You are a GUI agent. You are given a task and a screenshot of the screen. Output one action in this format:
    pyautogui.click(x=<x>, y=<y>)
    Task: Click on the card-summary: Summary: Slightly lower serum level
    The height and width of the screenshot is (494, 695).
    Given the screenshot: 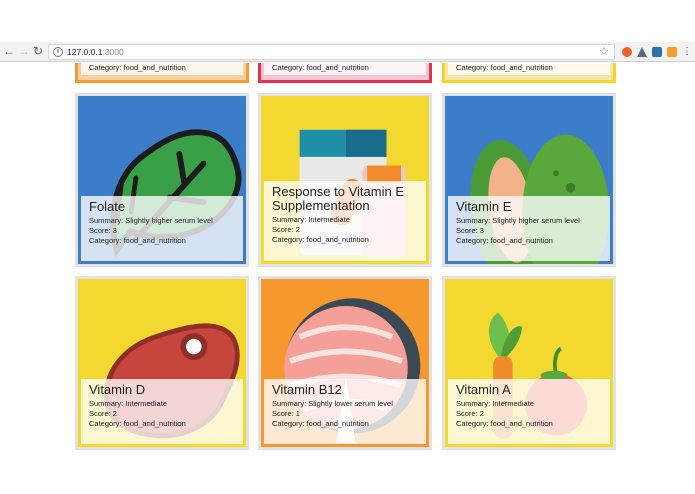 What is the action you would take?
    pyautogui.click(x=332, y=403)
    